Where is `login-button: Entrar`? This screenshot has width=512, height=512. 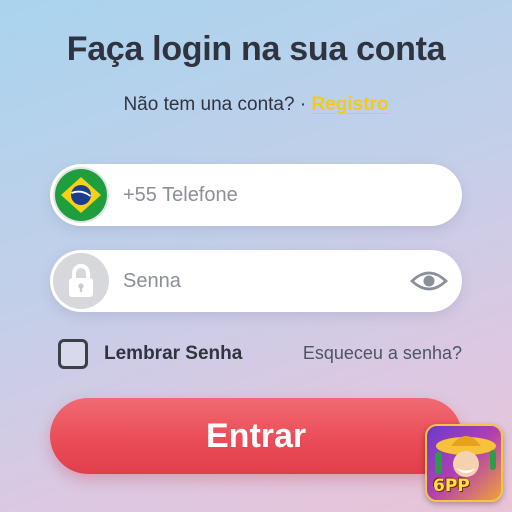 login-button: Entrar is located at coordinates (256, 436).